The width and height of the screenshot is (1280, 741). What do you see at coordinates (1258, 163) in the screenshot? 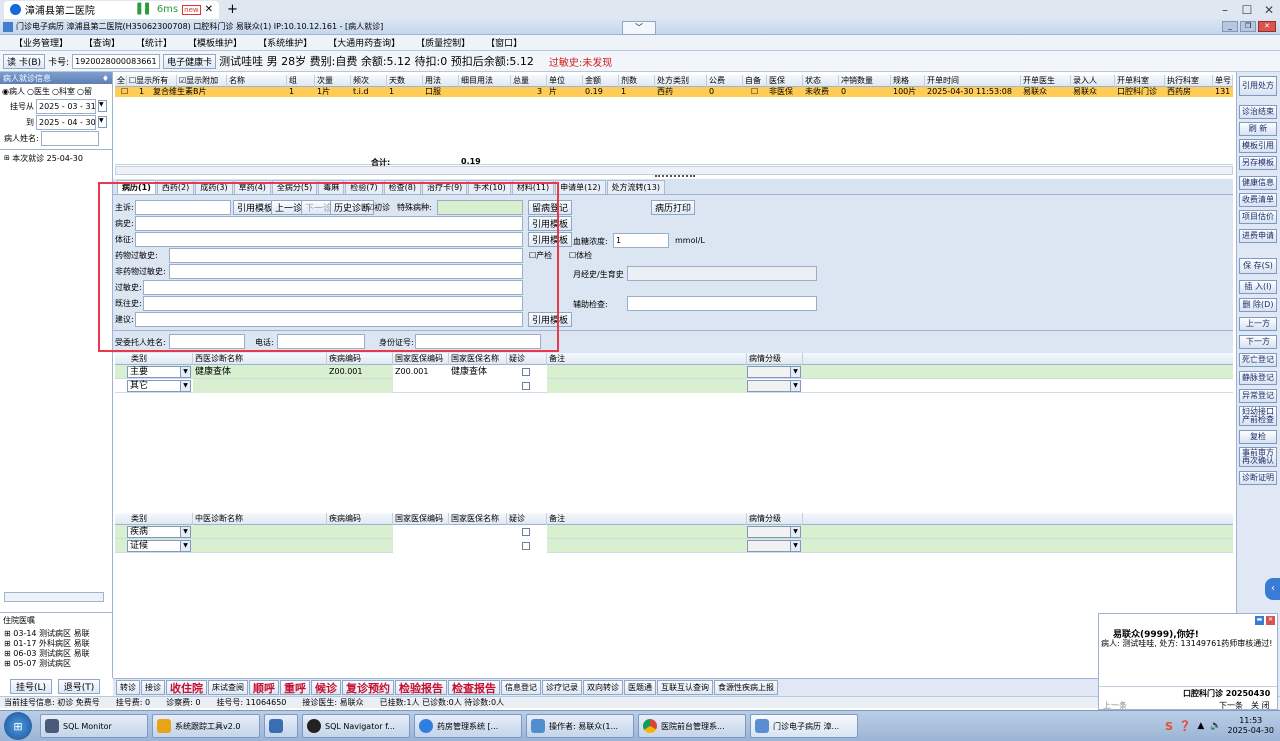
I see `save-template-button: 另存模板` at bounding box center [1258, 163].